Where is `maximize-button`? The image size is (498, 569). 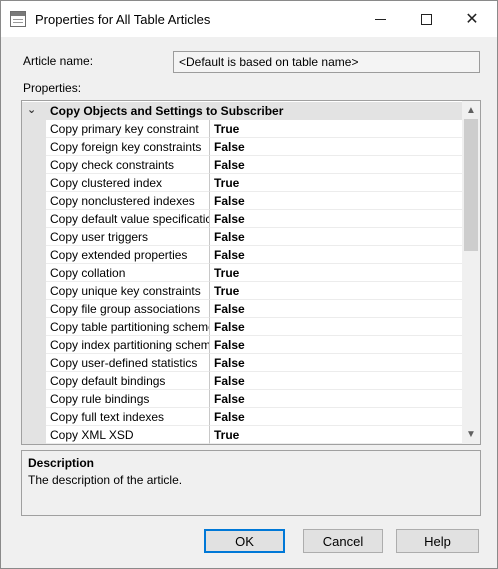
maximize-button is located at coordinates (426, 19).